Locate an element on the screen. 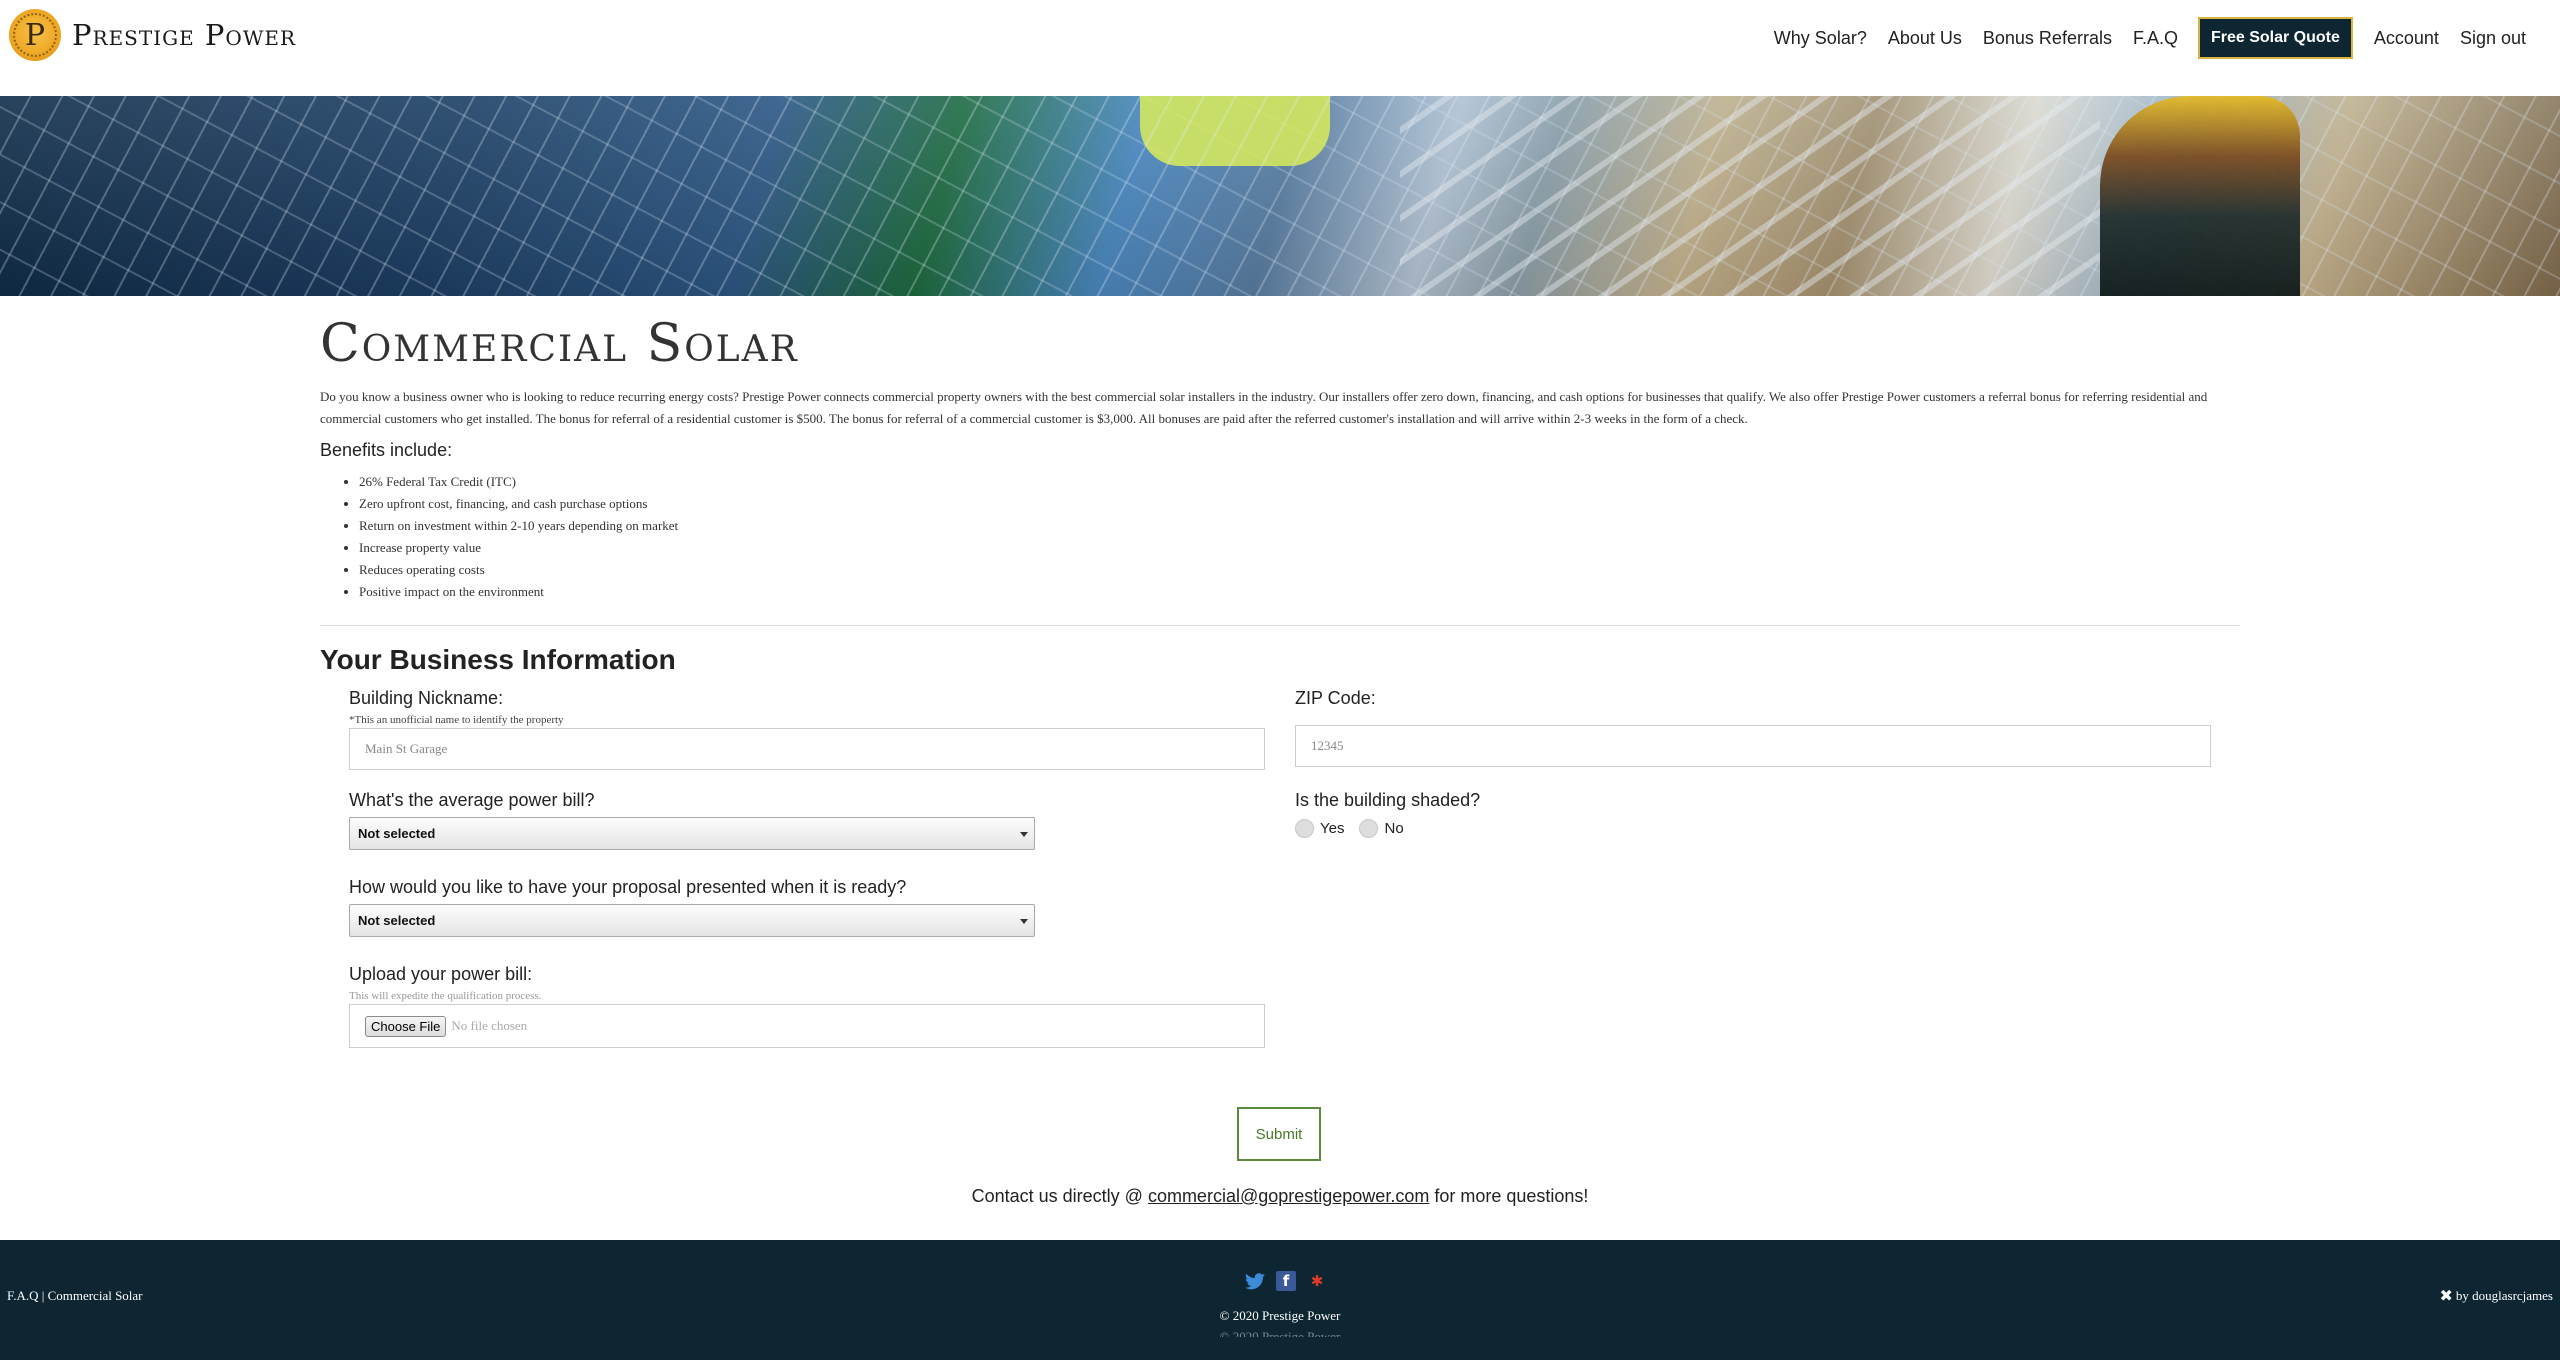  choose-file-button: Choose File is located at coordinates (406, 1026).